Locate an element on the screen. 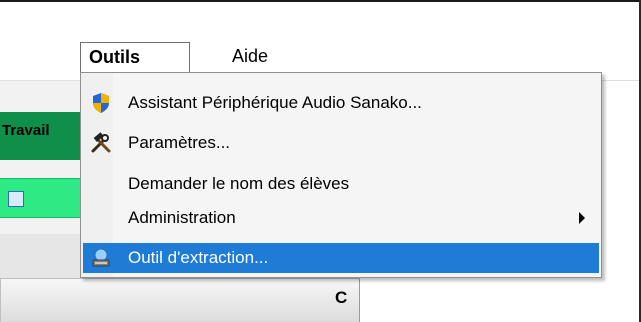  column-header-c: C is located at coordinates (341, 298).